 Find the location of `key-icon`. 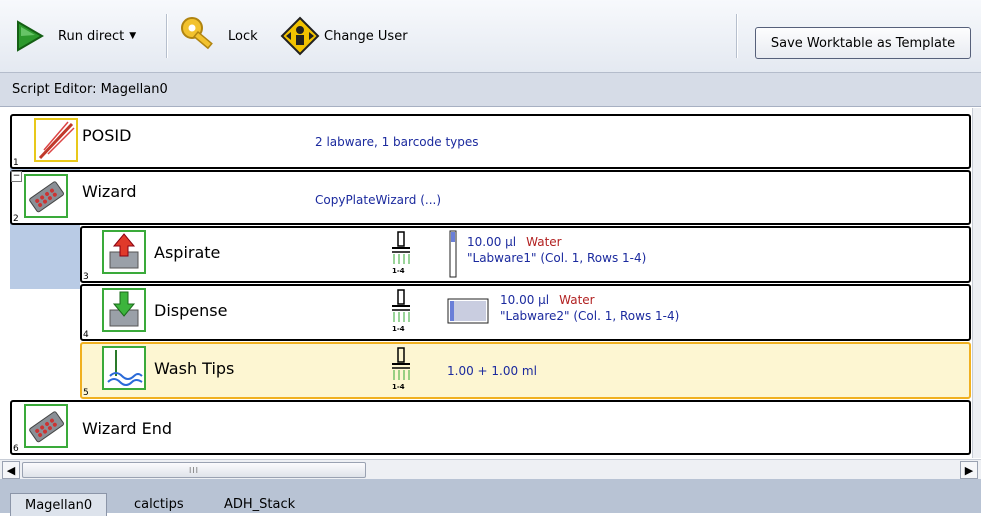

key-icon is located at coordinates (197, 33).